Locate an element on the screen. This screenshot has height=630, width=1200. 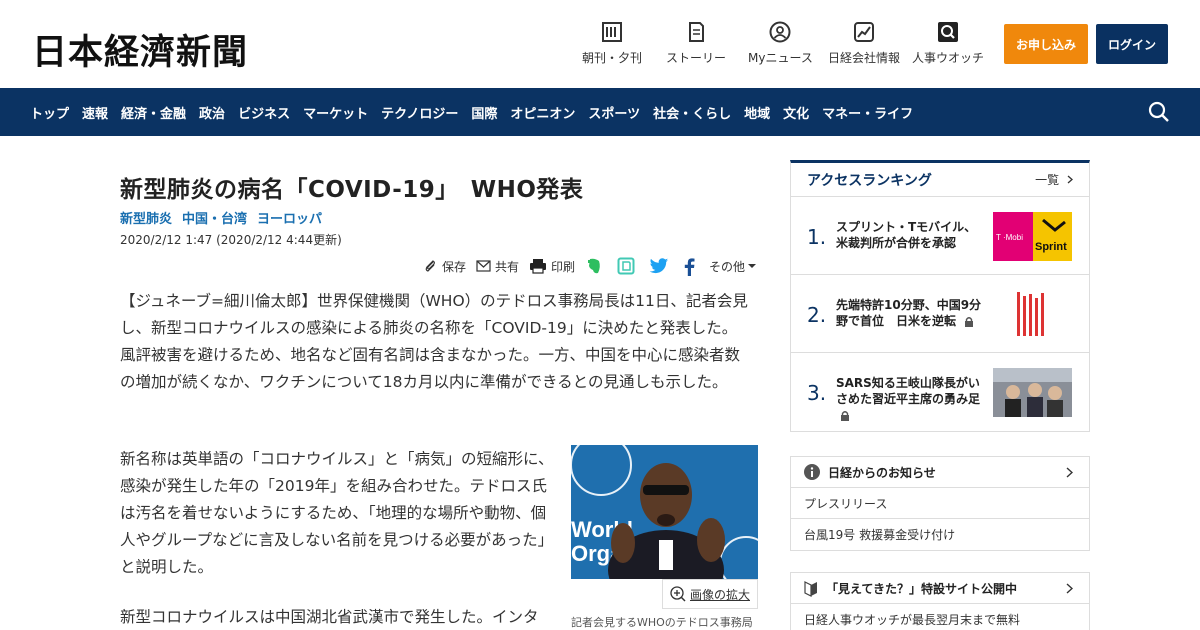
special-site-notices: 「見えてきた？」特設サイト公開中 日経人事ウオッチが最長翌月末まで無料 is located at coordinates (940, 601).